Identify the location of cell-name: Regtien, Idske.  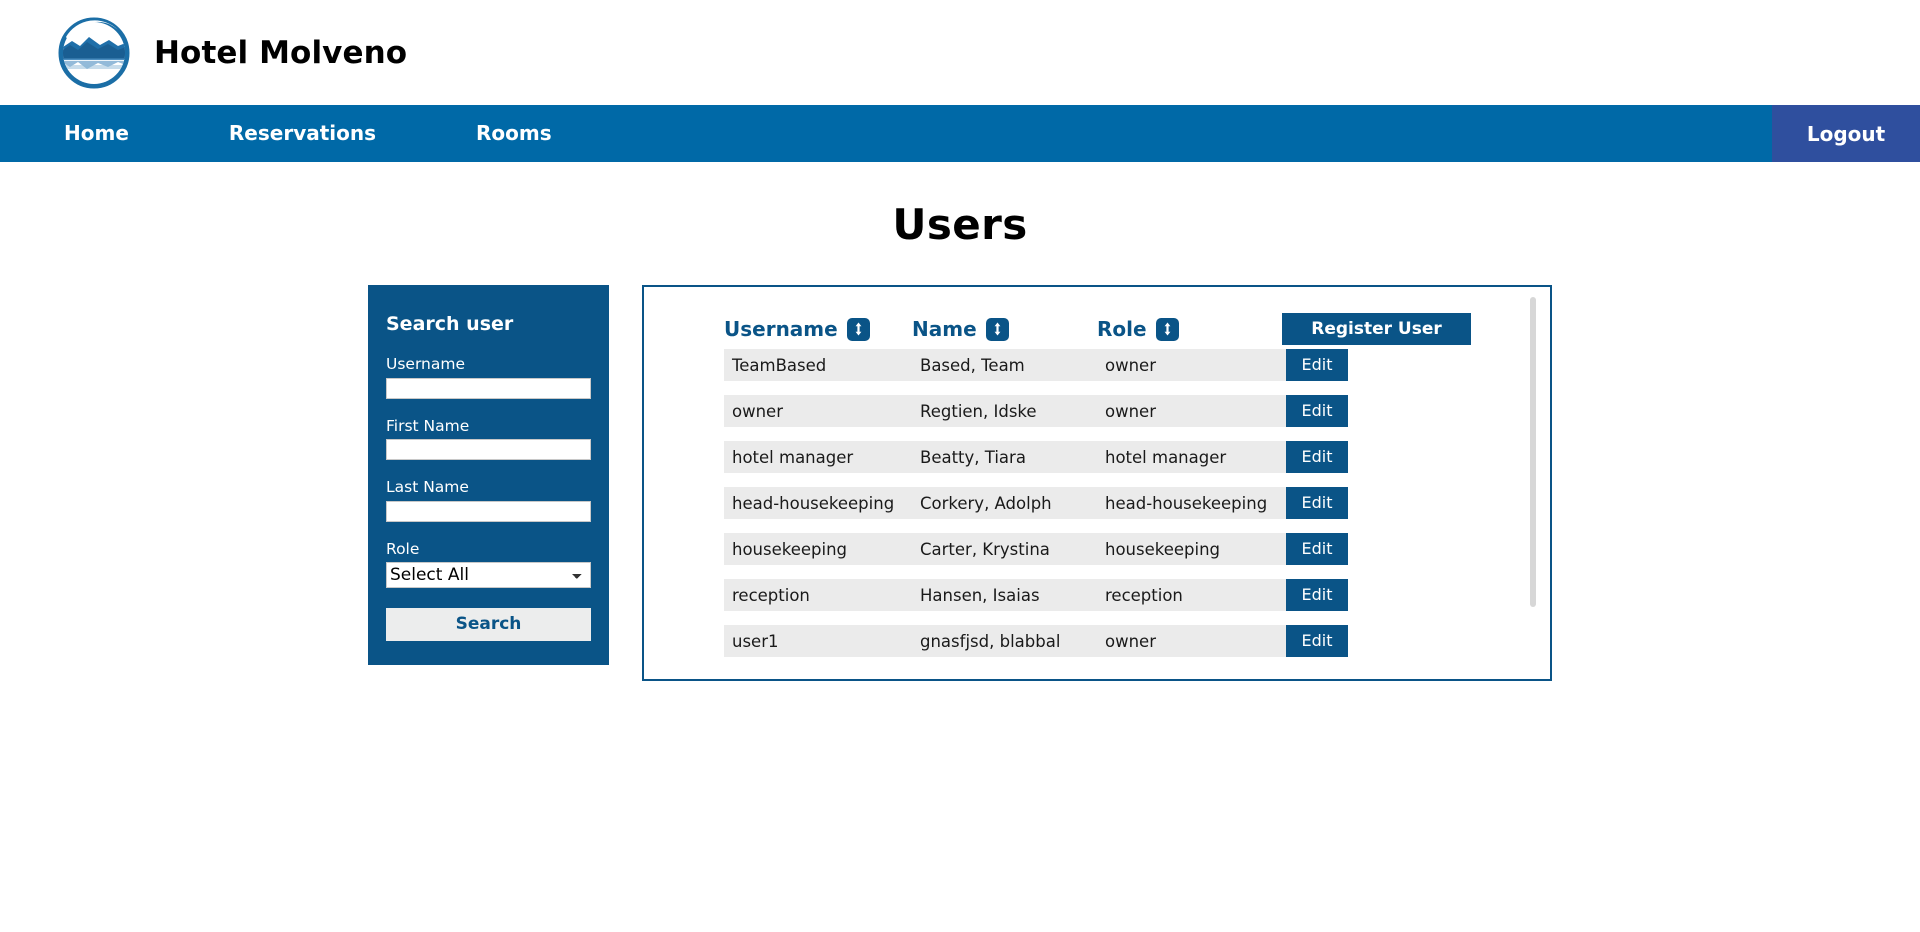
(978, 411).